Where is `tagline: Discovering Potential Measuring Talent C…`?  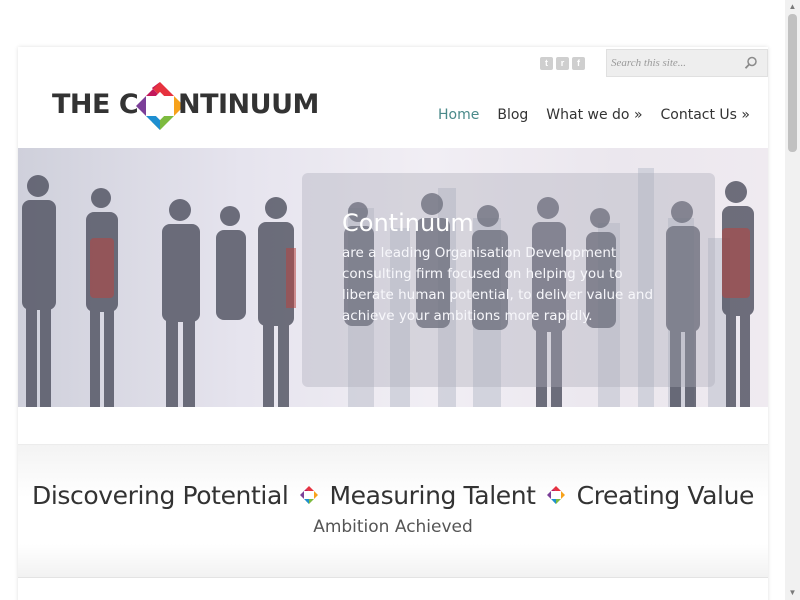 tagline: Discovering Potential Measuring Talent C… is located at coordinates (393, 495).